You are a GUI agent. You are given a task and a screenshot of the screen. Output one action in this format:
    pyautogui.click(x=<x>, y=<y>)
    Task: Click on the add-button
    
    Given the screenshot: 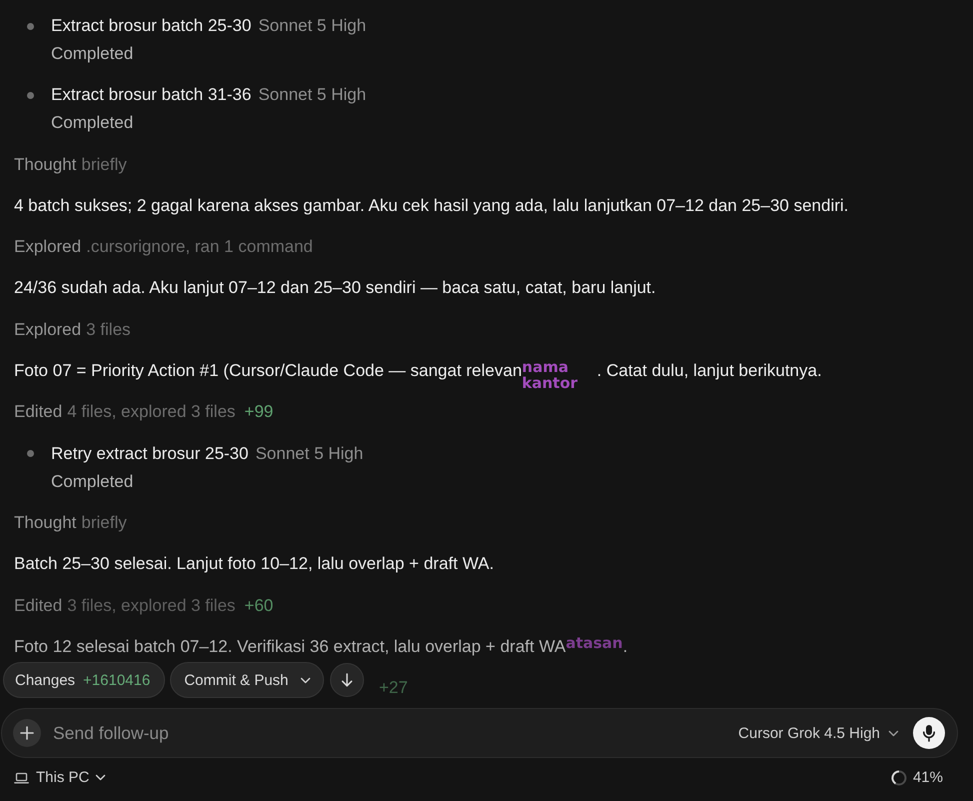 What is the action you would take?
    pyautogui.click(x=27, y=733)
    